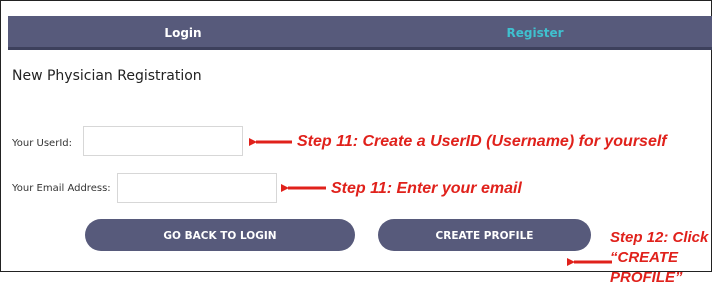  I want to click on email-label: Your Email Address:, so click(61, 188).